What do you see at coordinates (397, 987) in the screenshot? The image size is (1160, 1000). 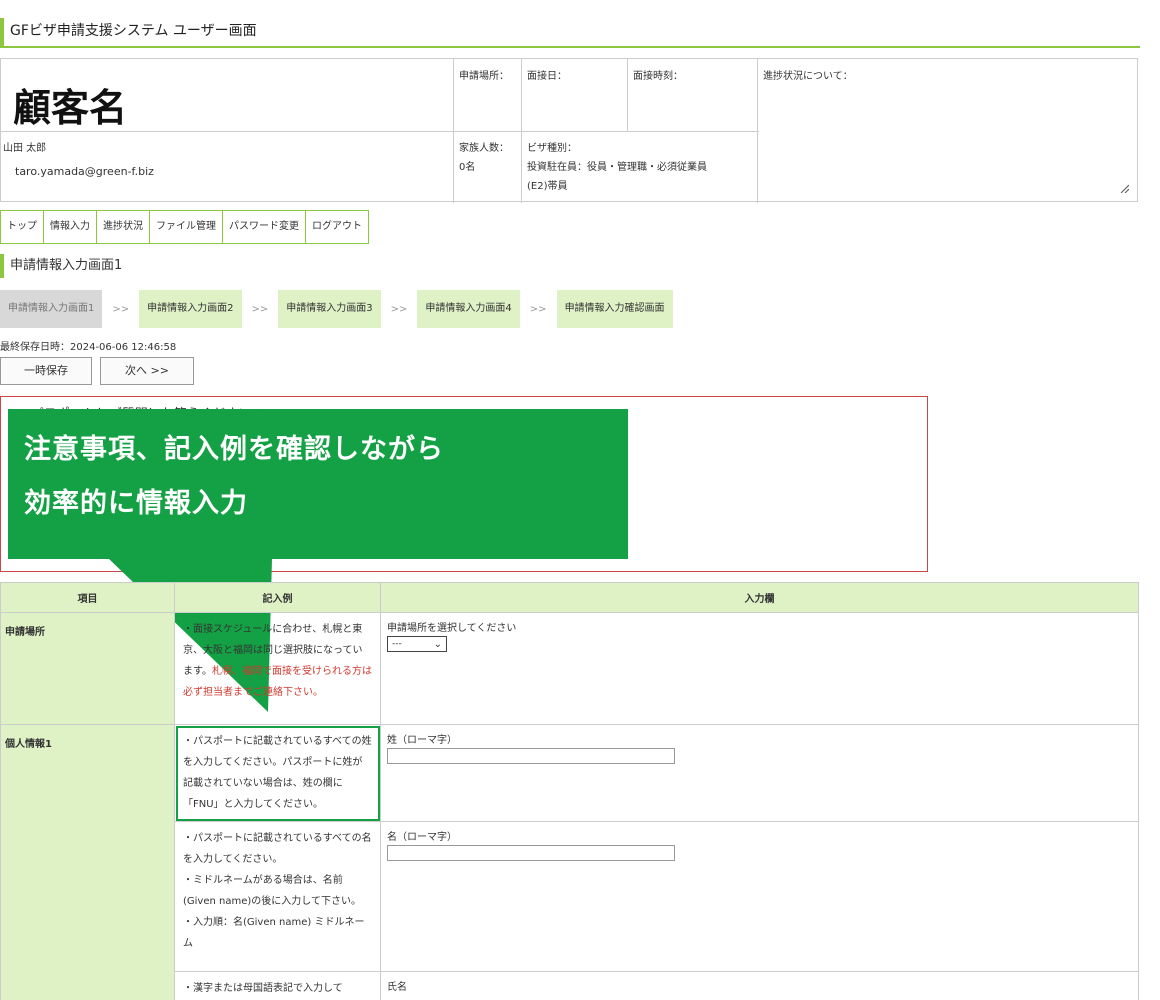 I see `full-name-input-label: 氏名` at bounding box center [397, 987].